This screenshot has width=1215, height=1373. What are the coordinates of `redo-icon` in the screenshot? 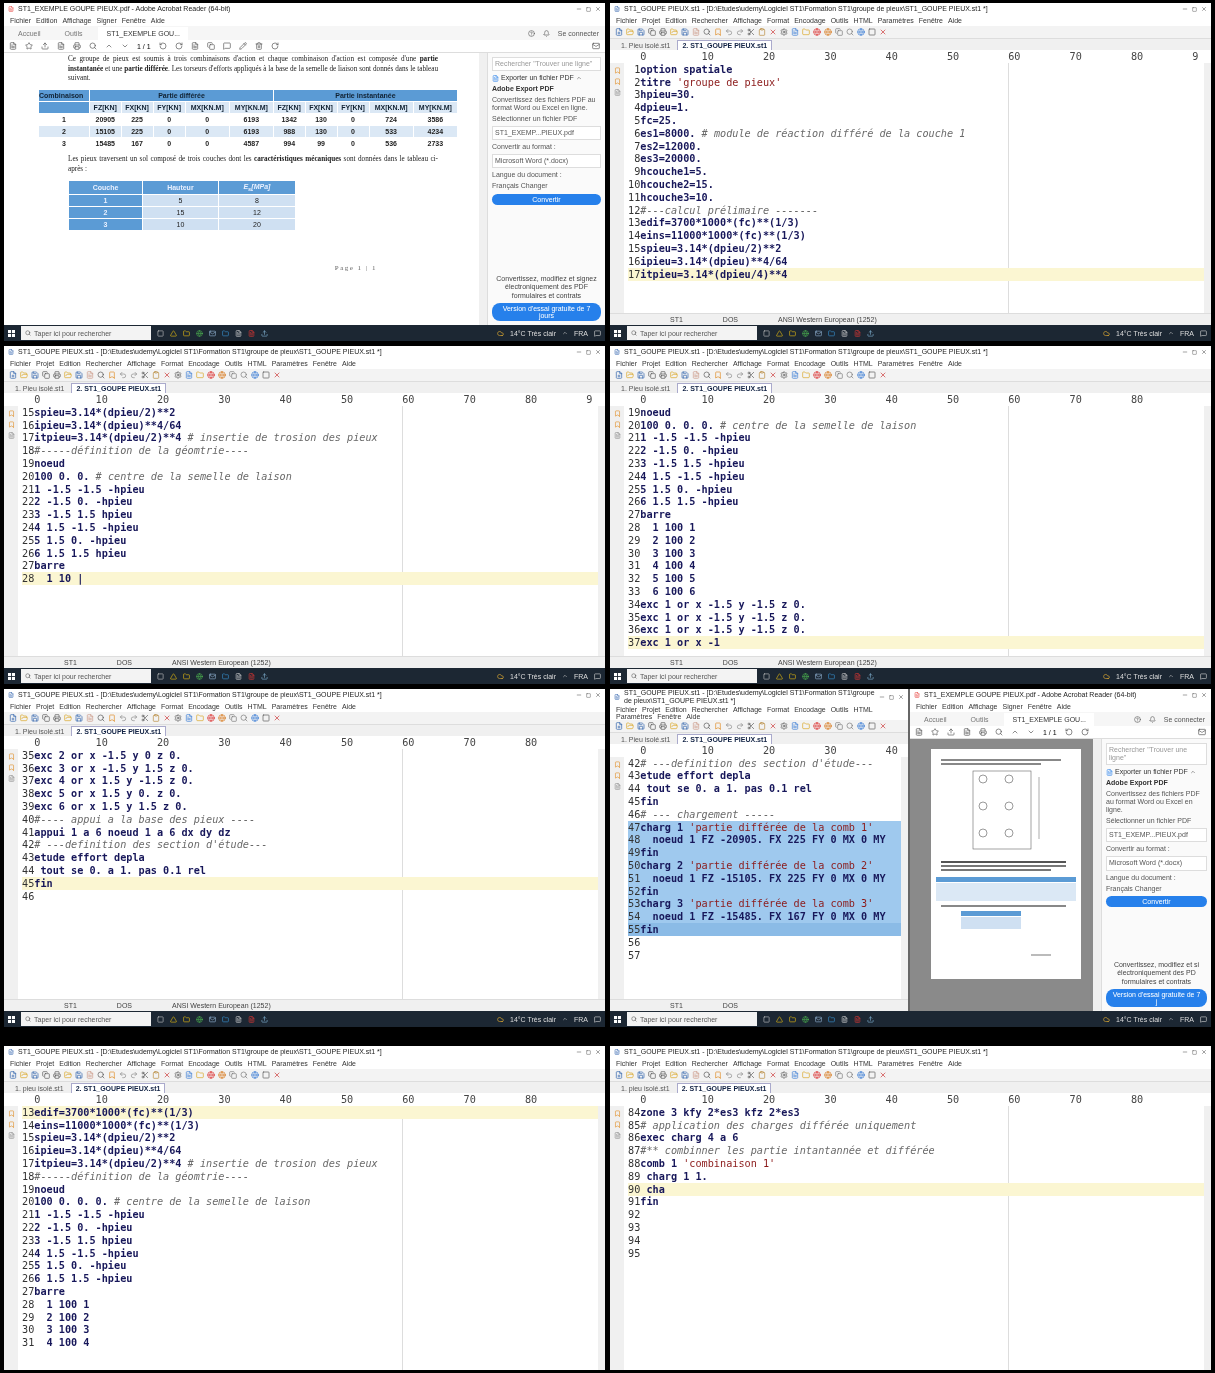 It's located at (740, 725).